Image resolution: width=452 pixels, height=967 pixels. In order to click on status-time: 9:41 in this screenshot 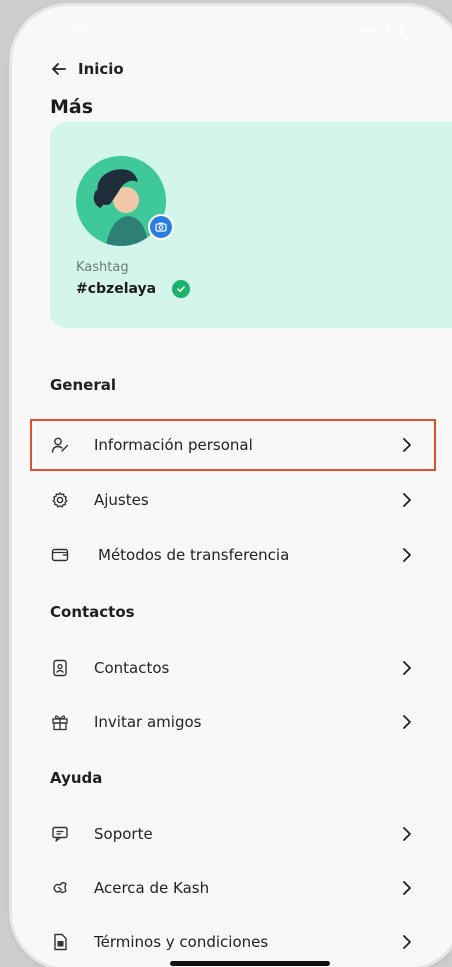, I will do `click(80, 30)`.